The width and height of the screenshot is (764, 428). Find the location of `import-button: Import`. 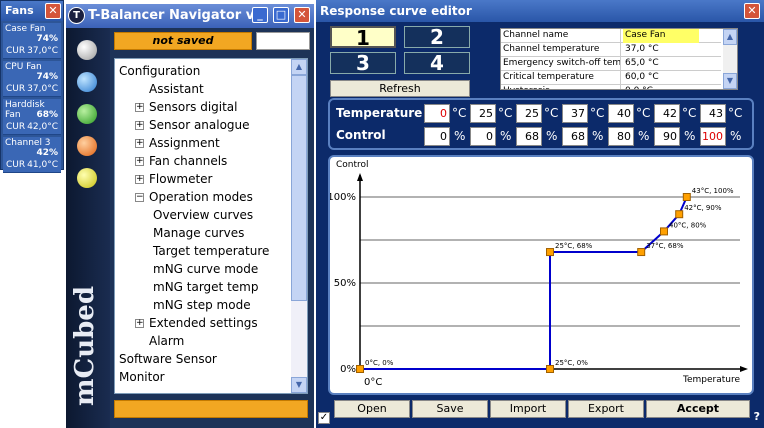

import-button: Import is located at coordinates (528, 409).